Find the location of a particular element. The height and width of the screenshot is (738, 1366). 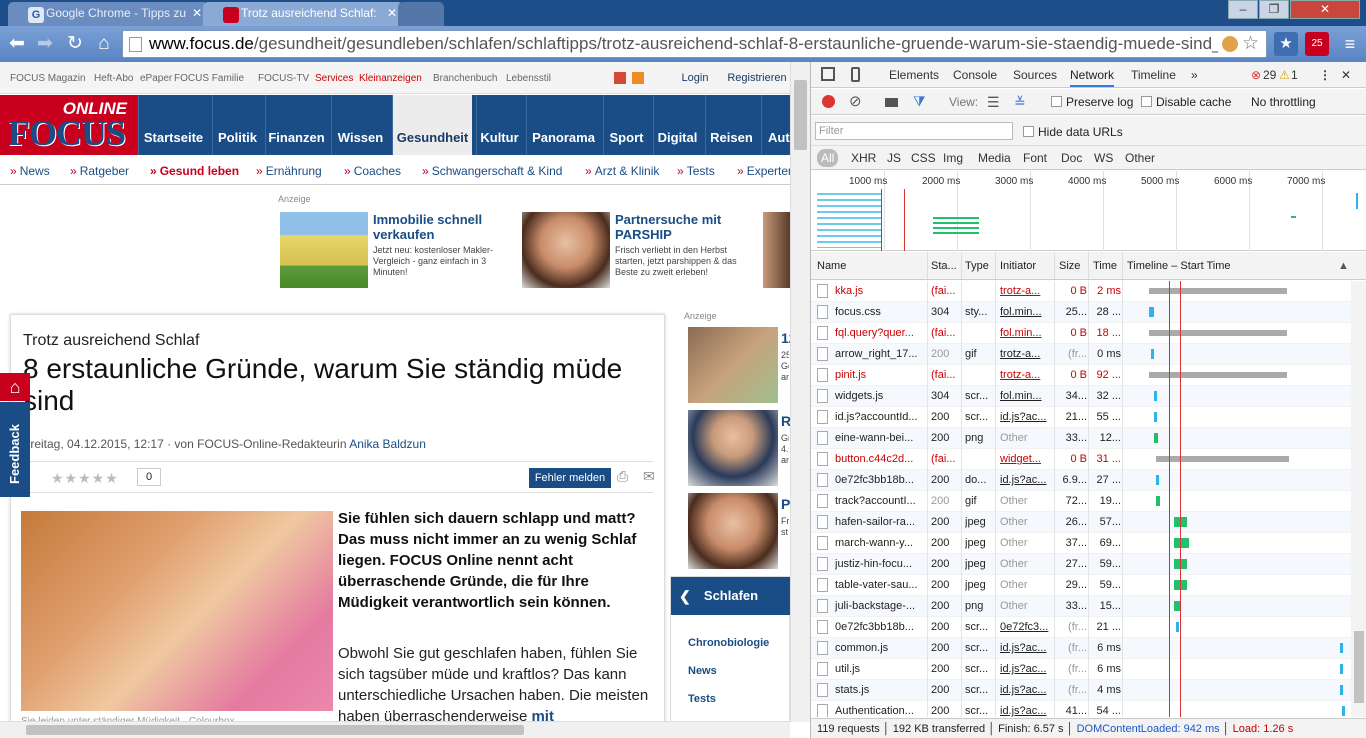

ad-partial-image is located at coordinates (776, 250).